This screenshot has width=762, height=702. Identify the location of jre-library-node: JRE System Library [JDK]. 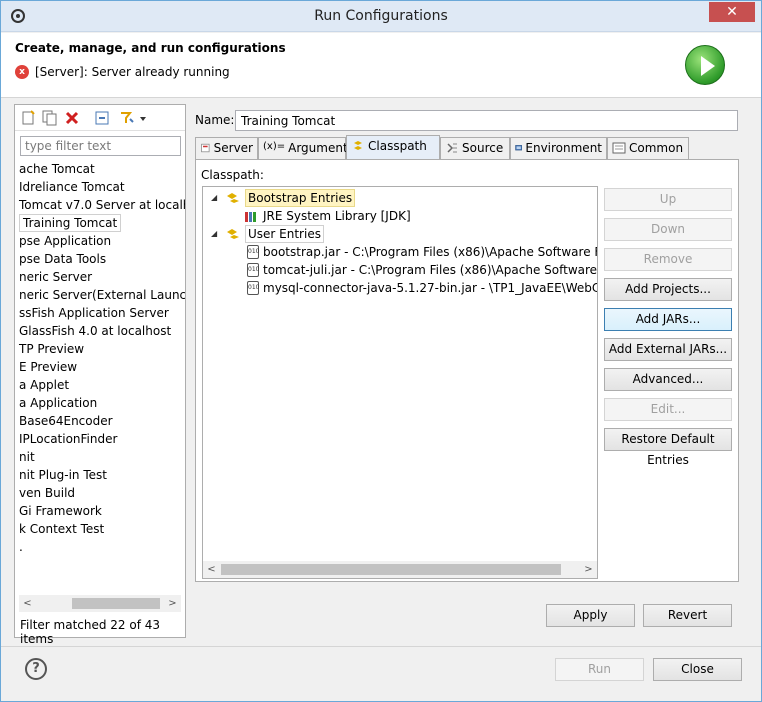
(327, 216).